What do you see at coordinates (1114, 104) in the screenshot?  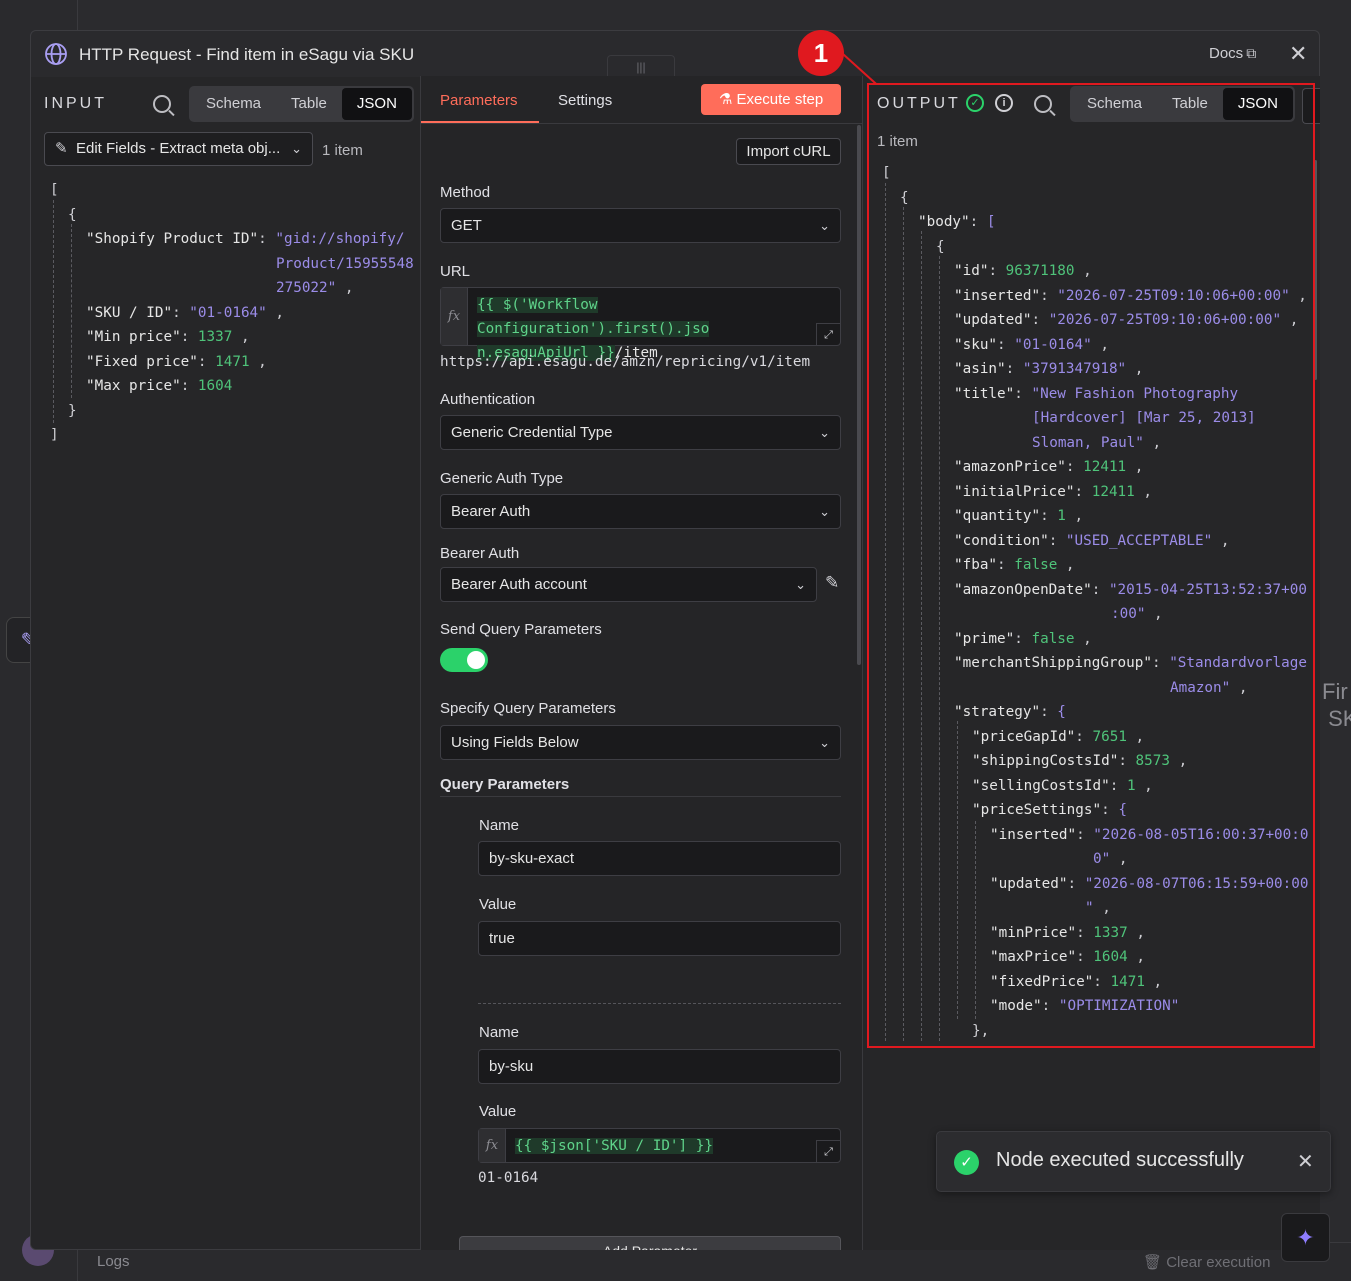 I see `output-tab-schema: Schema` at bounding box center [1114, 104].